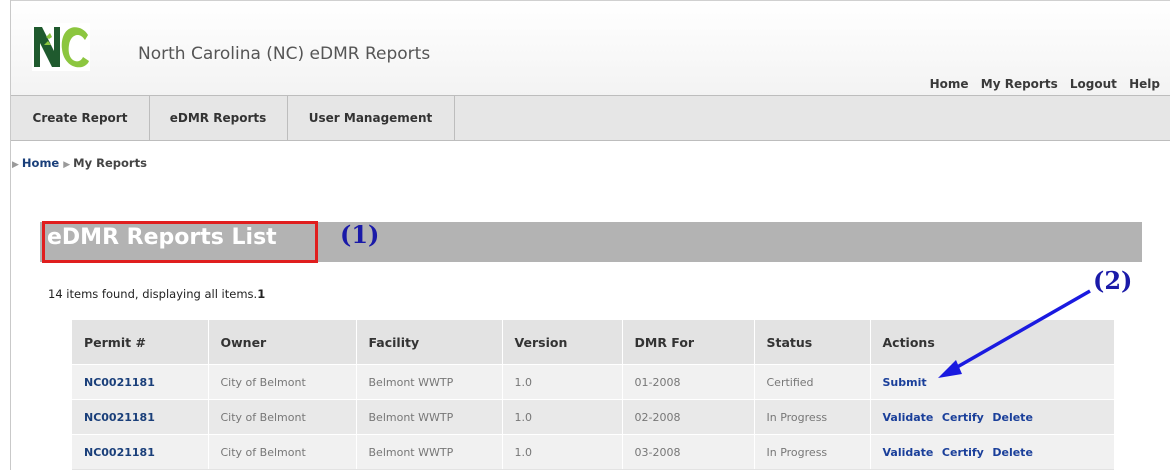 The width and height of the screenshot is (1170, 470). I want to click on annotation-label-1: (1), so click(360, 234).